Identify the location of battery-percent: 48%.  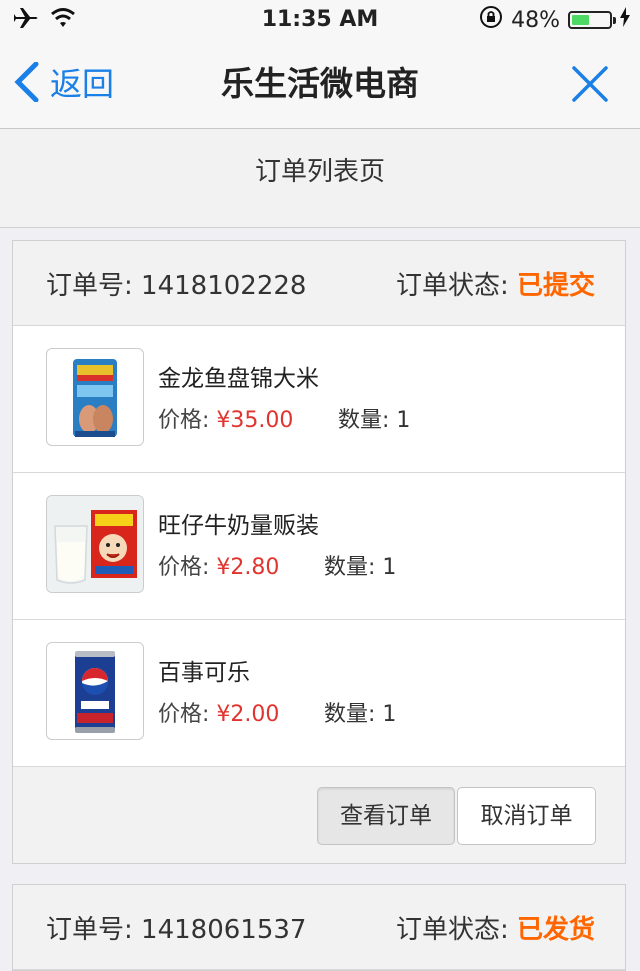
(535, 20).